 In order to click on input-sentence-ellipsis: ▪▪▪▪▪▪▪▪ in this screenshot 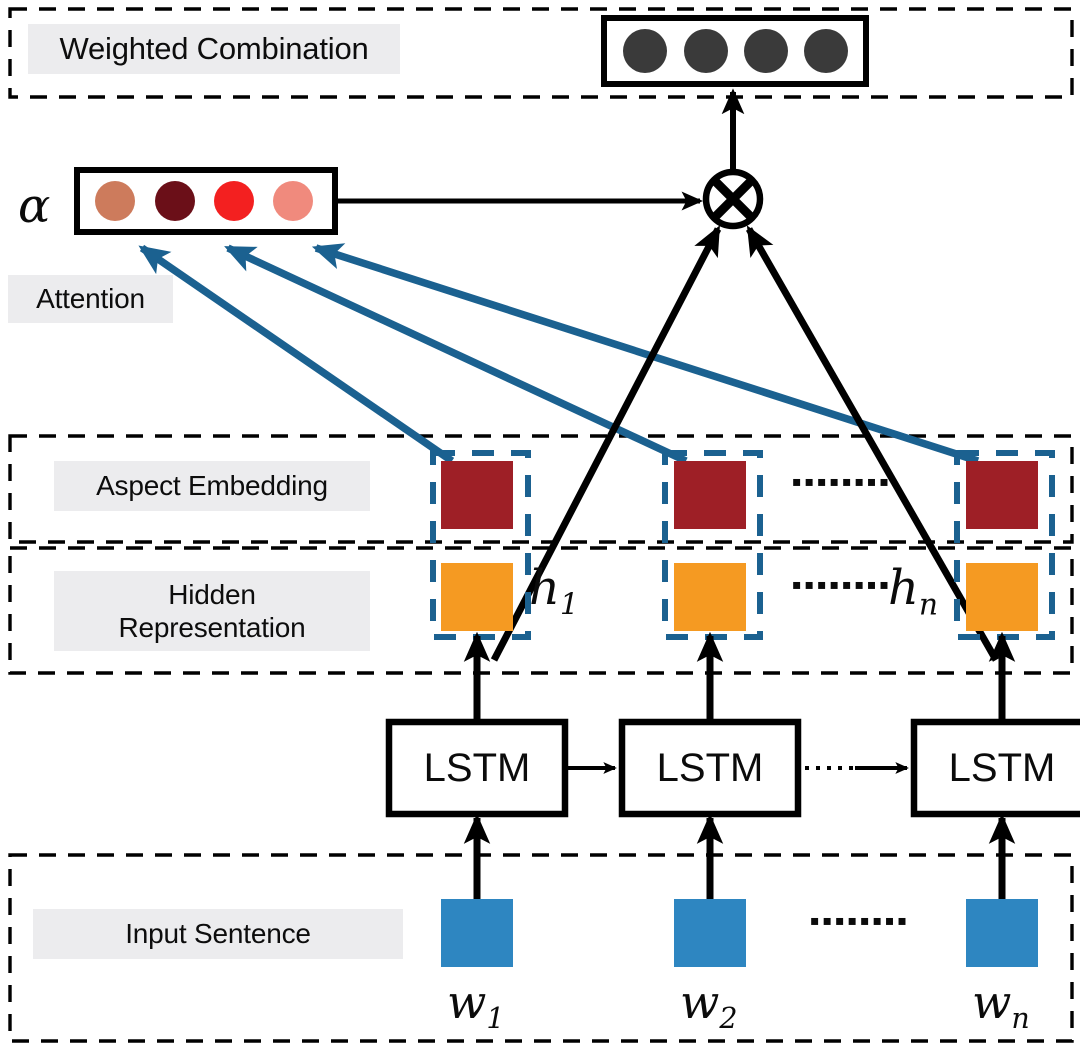, I will do `click(860, 921)`.